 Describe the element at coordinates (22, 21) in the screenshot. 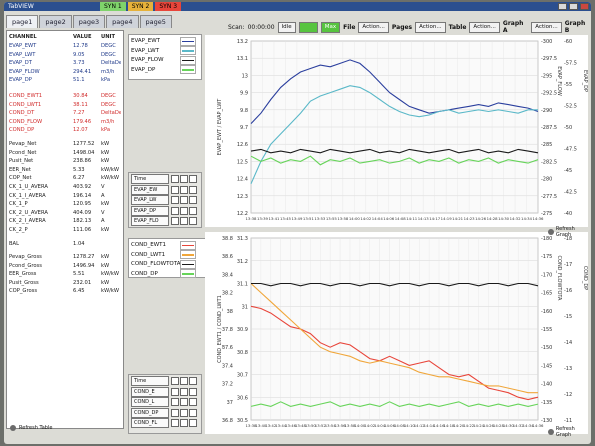

I see `tab-page1: page1` at that location.